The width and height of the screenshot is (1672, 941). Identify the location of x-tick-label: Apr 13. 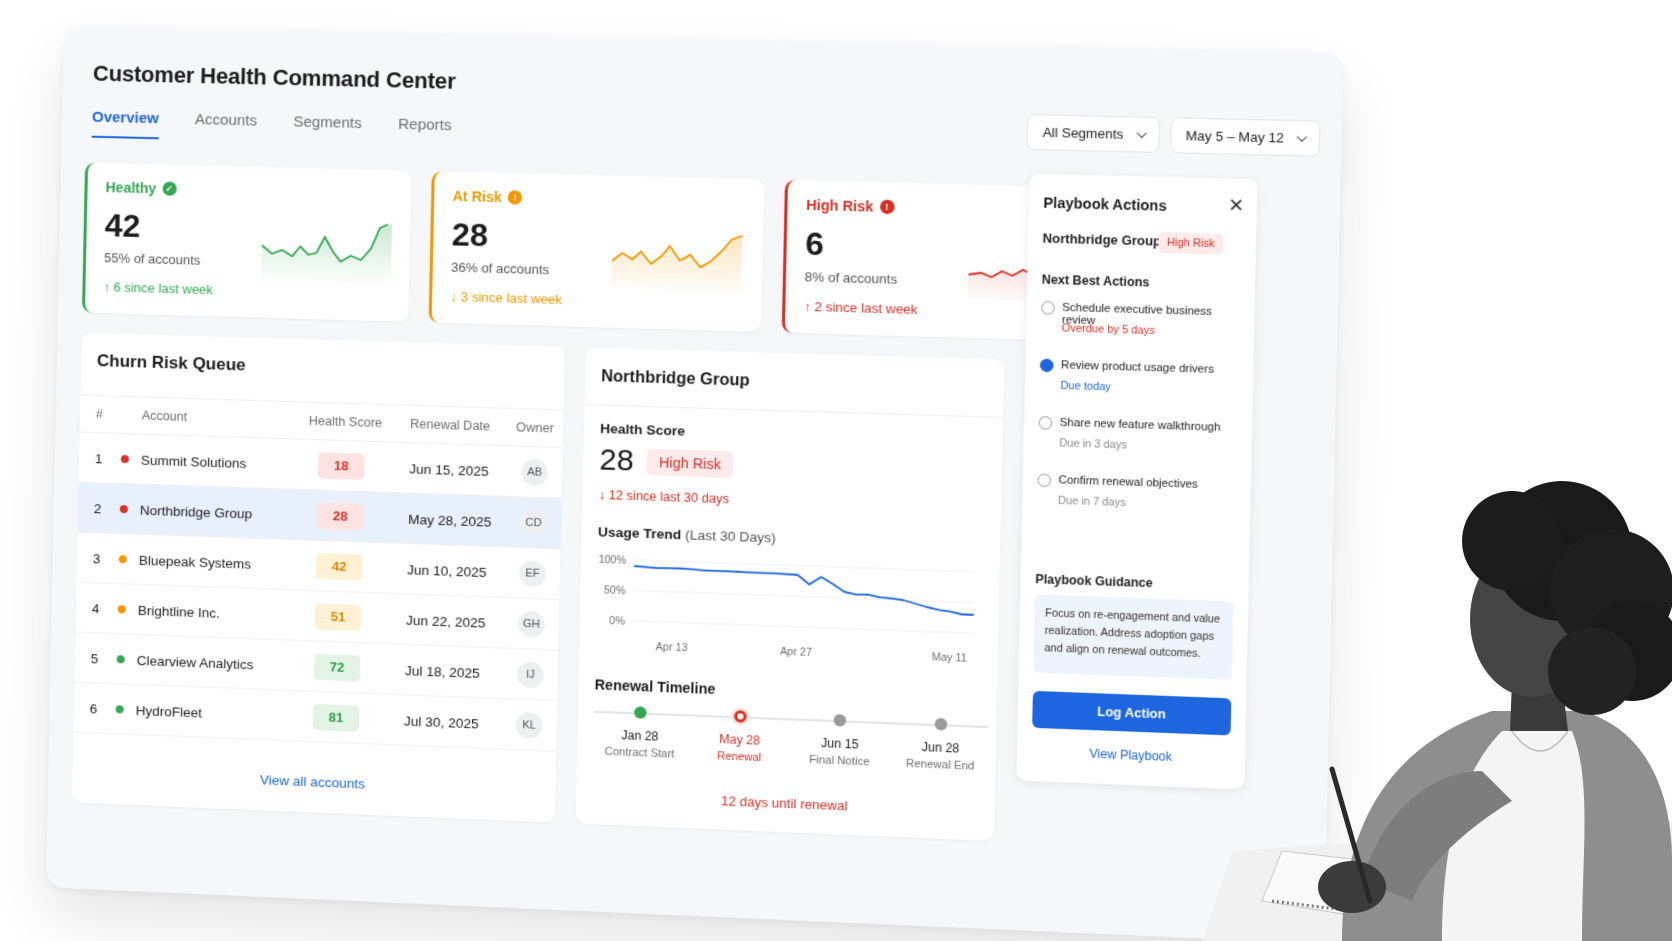
(672, 648).